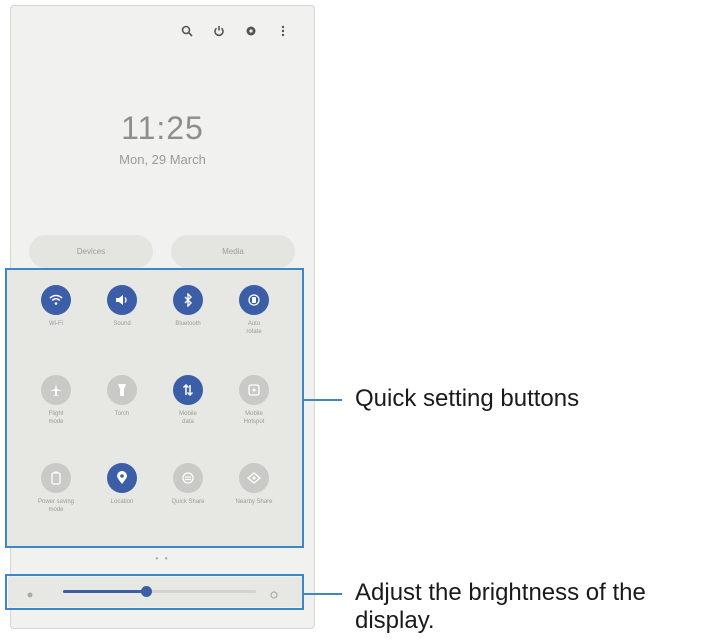  Describe the element at coordinates (56, 324) in the screenshot. I see `quick-setting-label: Wi-Fi` at that location.